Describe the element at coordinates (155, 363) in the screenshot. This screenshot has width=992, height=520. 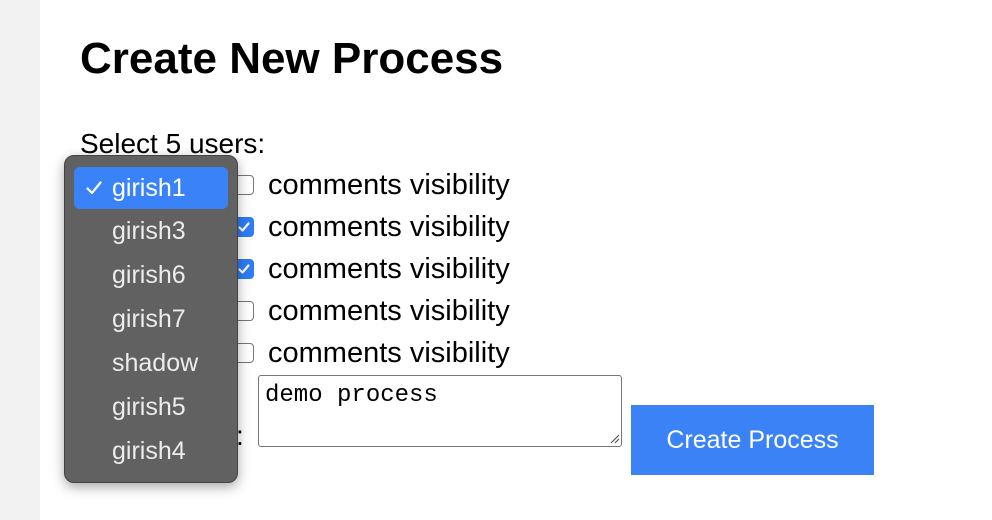
I see `dropdown-option-label: shadow` at that location.